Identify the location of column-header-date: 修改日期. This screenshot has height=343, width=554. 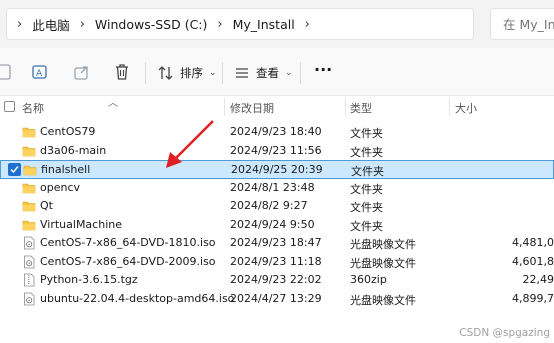
(252, 108).